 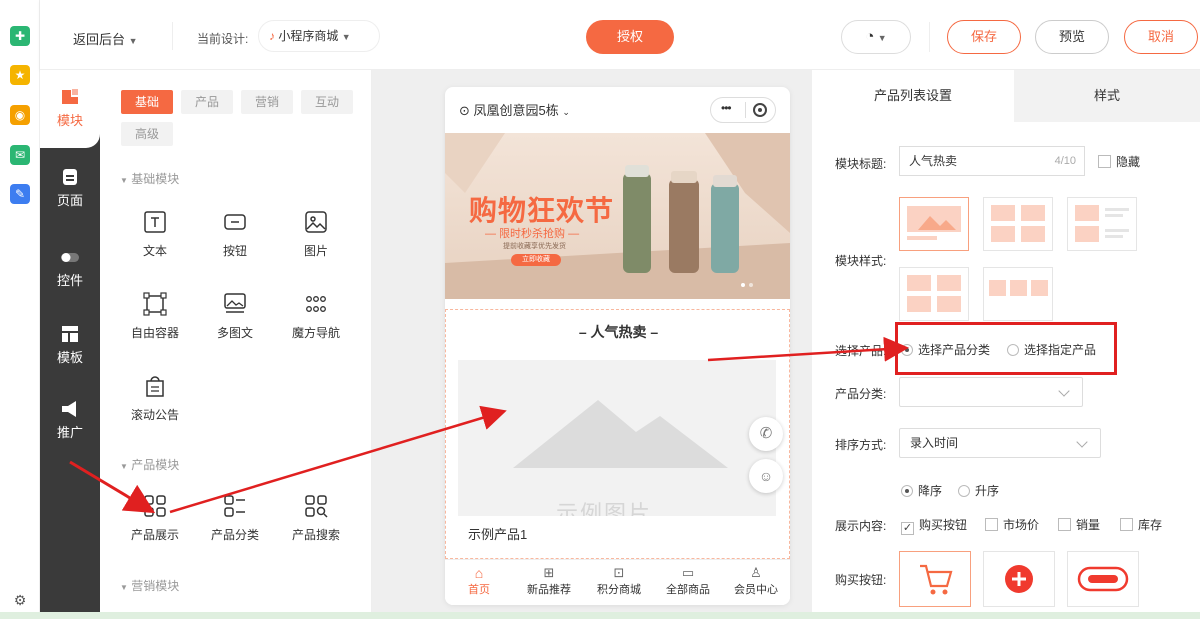 What do you see at coordinates (1019, 579) in the screenshot?
I see `buy-style-plus` at bounding box center [1019, 579].